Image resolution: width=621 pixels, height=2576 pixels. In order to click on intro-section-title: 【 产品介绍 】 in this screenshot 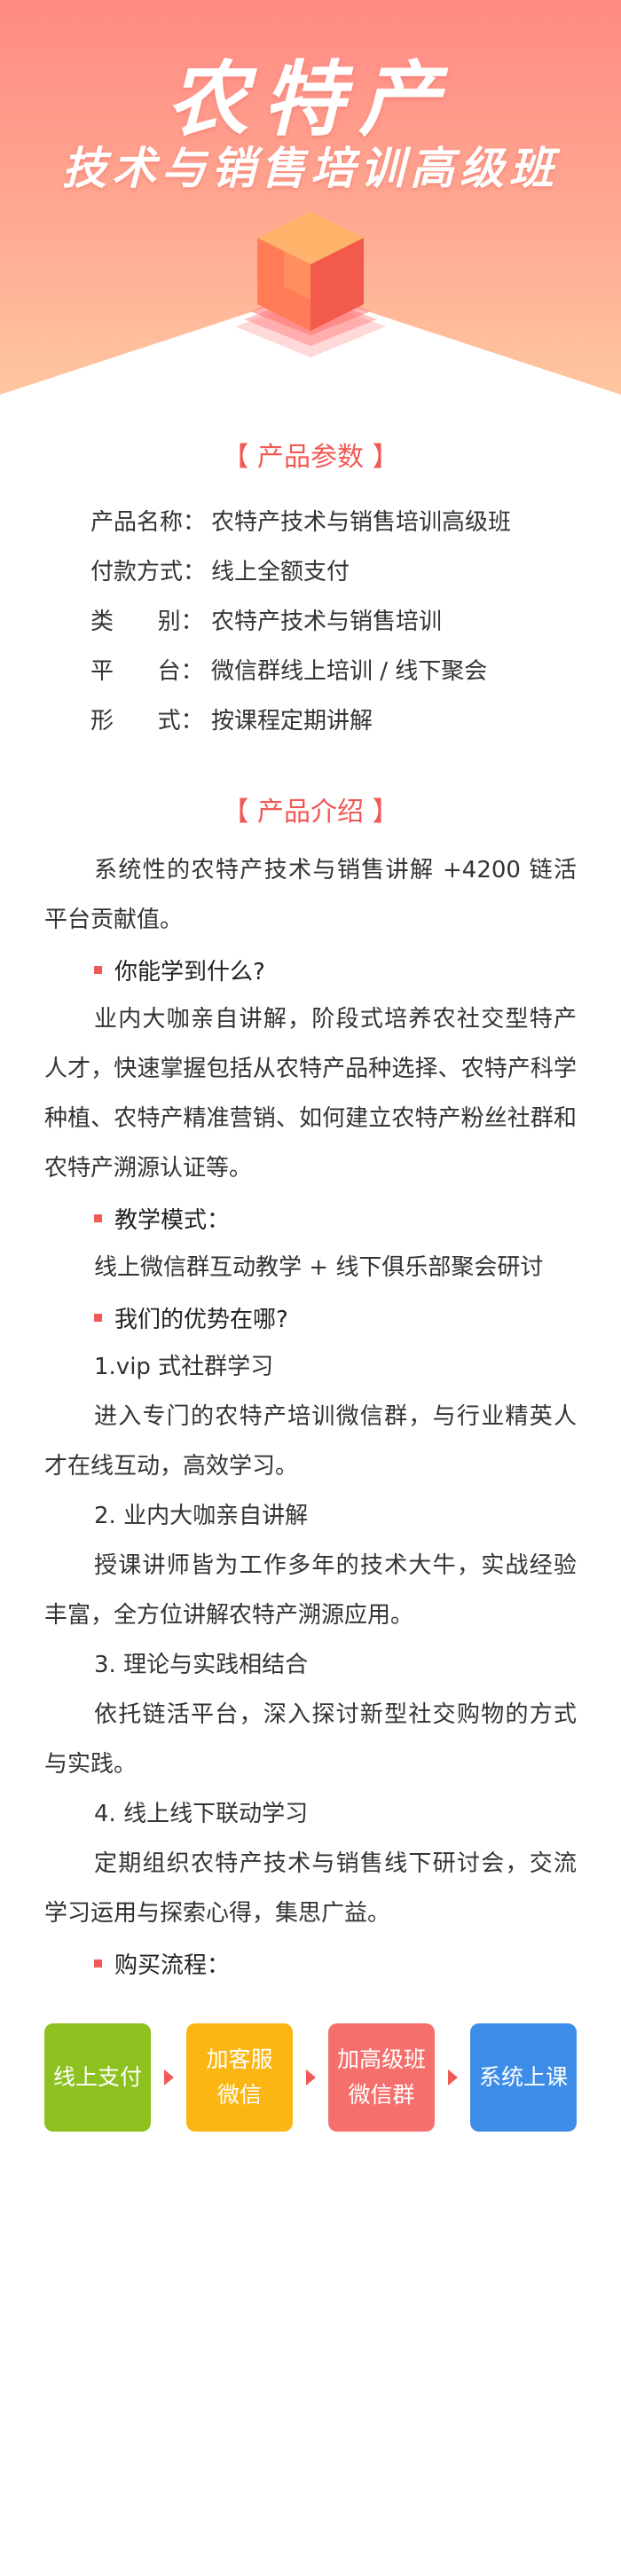, I will do `click(310, 812)`.